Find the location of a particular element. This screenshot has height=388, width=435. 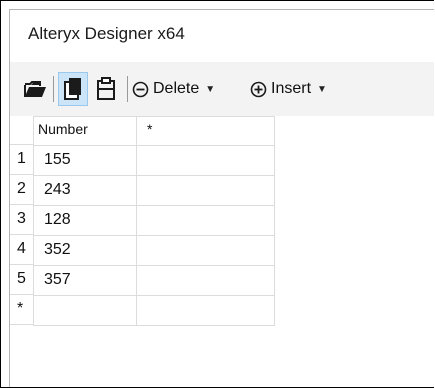

table-row: 155 is located at coordinates (154, 160).